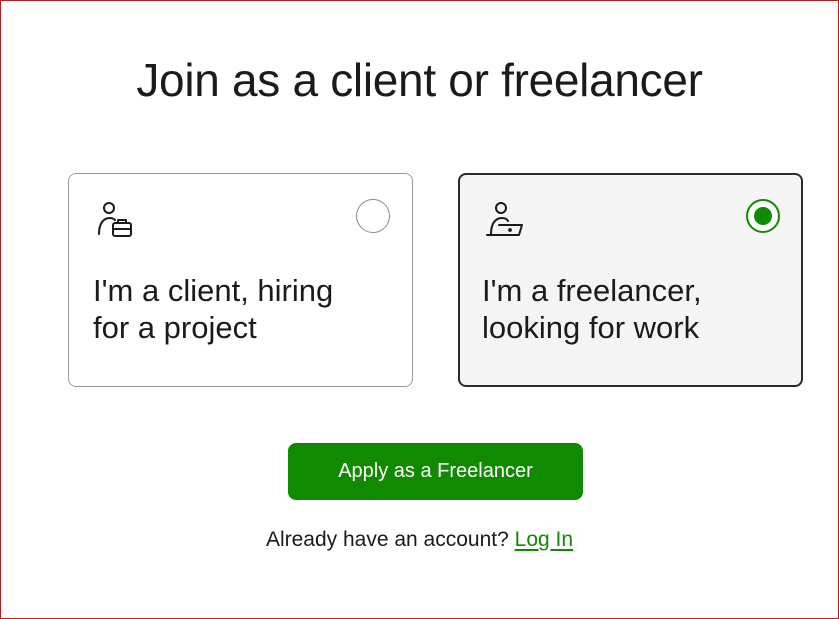  I want to click on apply-as-freelancer-button: Apply as a Freelancer, so click(435, 471).